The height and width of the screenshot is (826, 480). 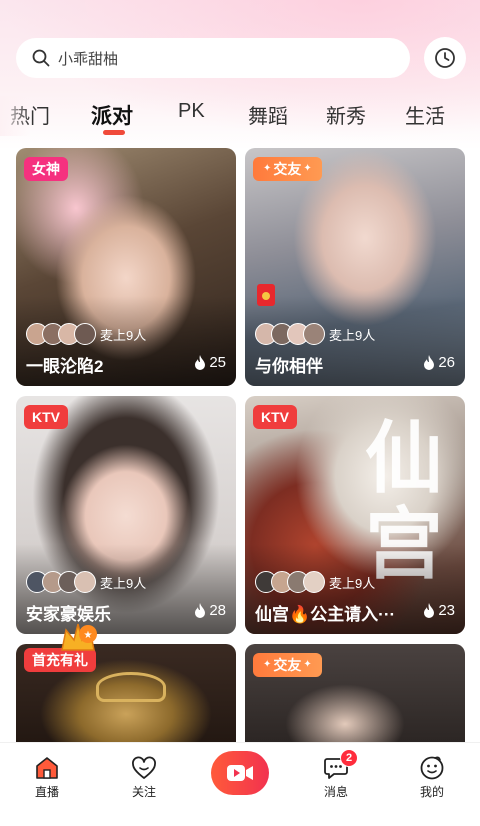 I want to click on nav-messages-label: 消息, so click(x=335, y=792).